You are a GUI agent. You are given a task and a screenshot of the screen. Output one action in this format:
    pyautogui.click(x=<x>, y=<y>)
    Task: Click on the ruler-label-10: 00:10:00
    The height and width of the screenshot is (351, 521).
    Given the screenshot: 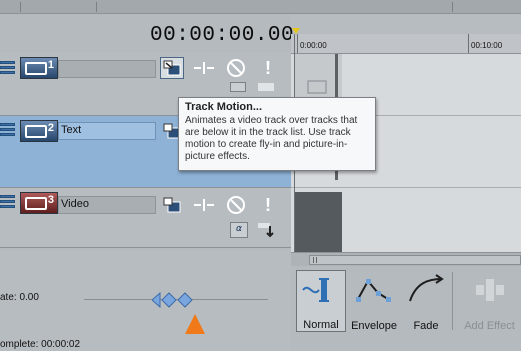 What is the action you would take?
    pyautogui.click(x=487, y=45)
    